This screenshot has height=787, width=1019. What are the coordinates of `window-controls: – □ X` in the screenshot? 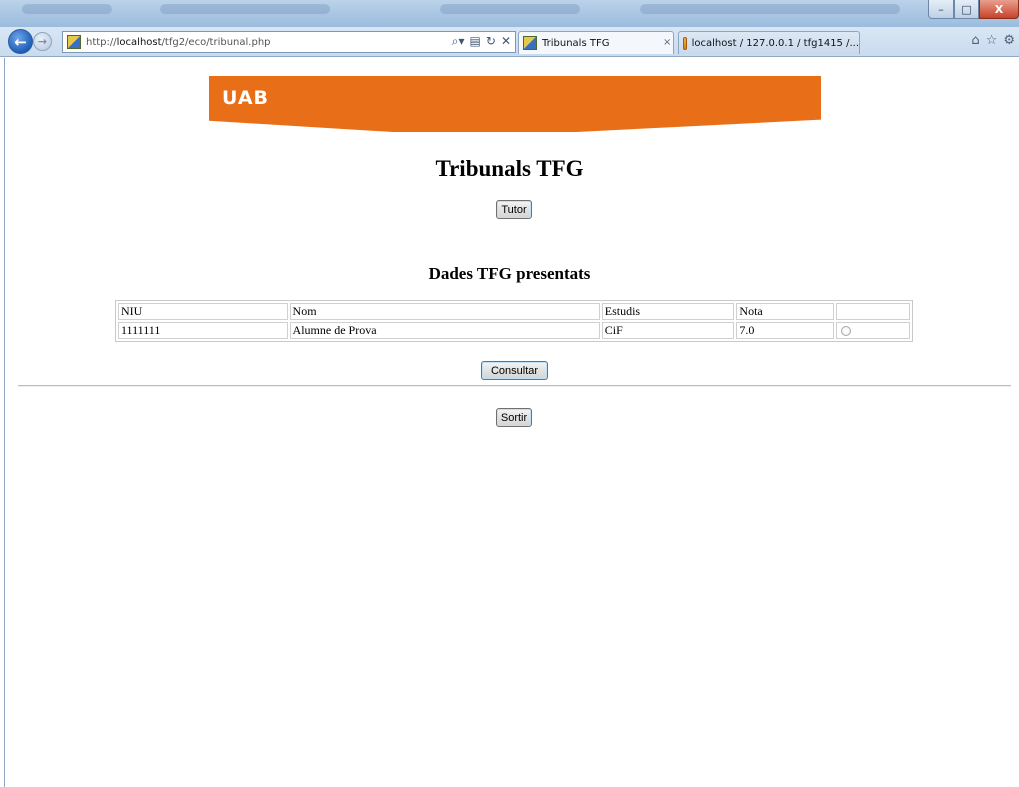 It's located at (973, 10).